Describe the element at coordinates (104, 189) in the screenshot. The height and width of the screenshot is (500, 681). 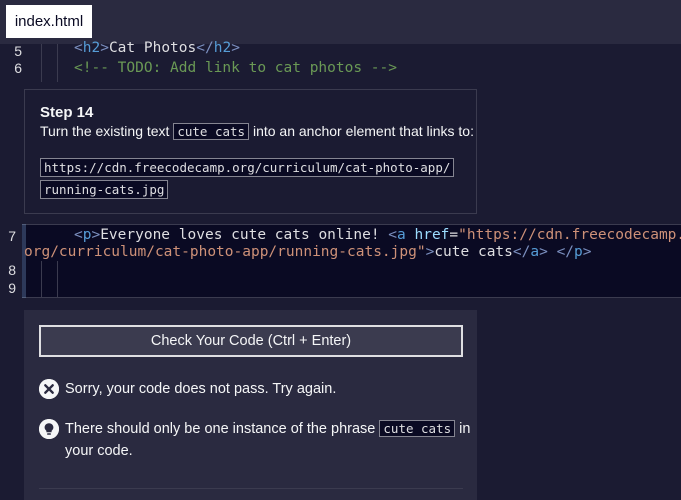
I see `url-code-line-2: running-cats.jpg` at that location.